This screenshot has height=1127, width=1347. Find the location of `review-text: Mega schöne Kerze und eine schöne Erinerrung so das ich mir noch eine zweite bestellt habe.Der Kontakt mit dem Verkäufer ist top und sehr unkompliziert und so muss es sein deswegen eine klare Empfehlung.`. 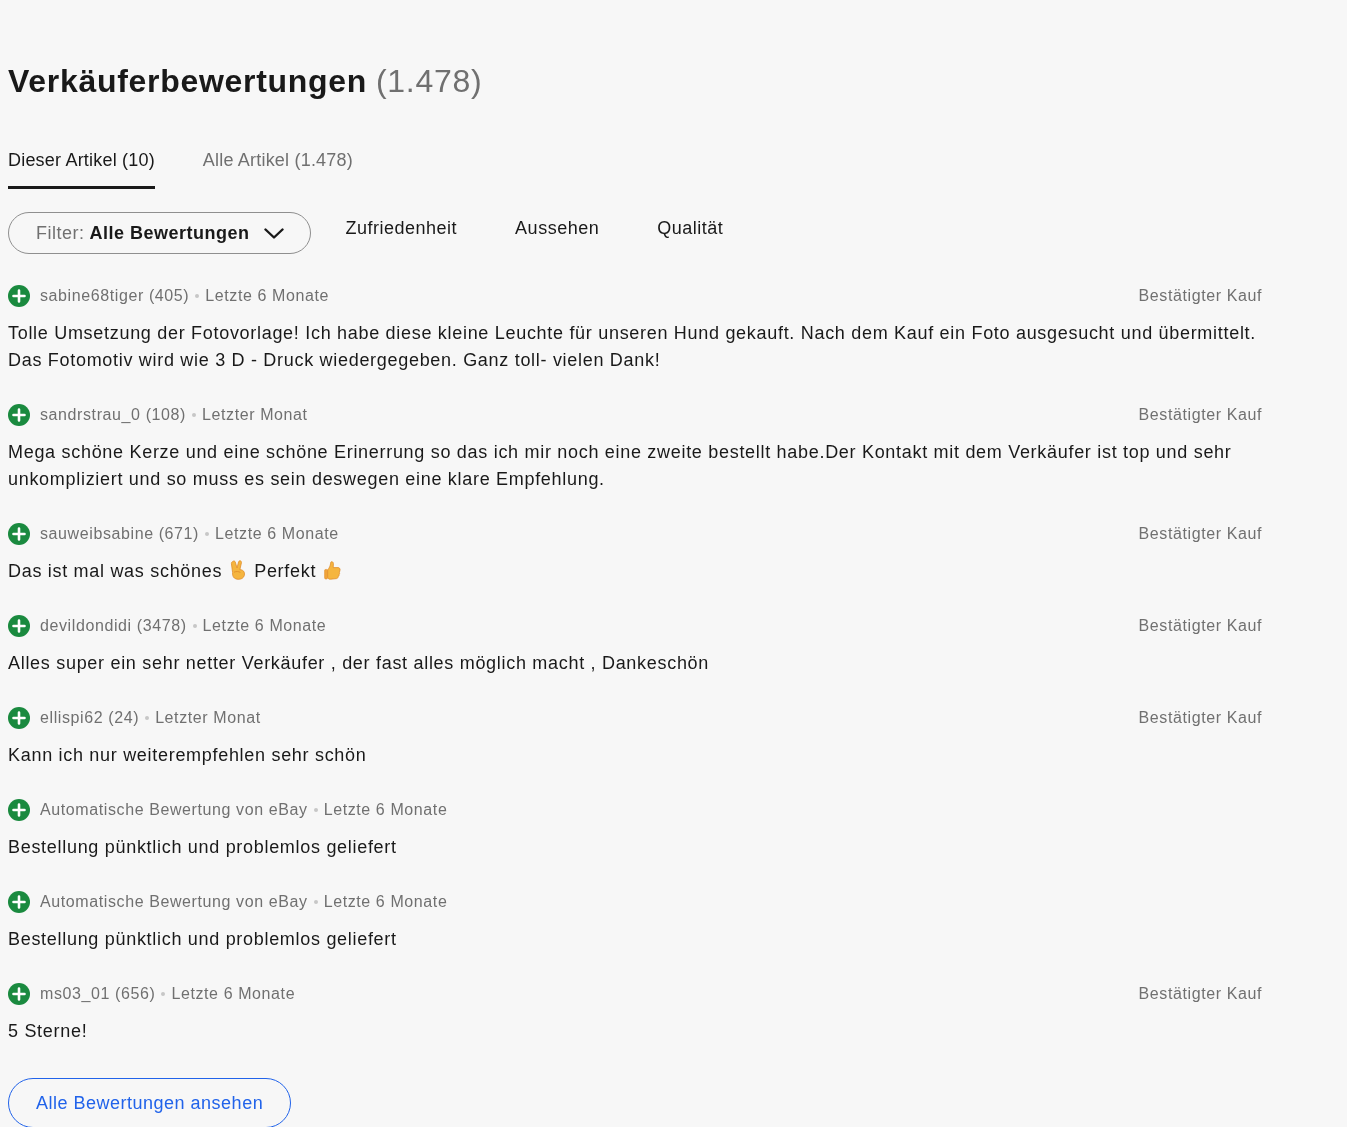

review-text: Mega schöne Kerze und eine schöne Erinerrung so das ich mir noch eine zweite bestellt habe.Der Kontakt mit dem Verkäufer ist top und sehr unkompliziert und so muss es sein deswegen eine klare Empfehlung. is located at coordinates (620, 465).